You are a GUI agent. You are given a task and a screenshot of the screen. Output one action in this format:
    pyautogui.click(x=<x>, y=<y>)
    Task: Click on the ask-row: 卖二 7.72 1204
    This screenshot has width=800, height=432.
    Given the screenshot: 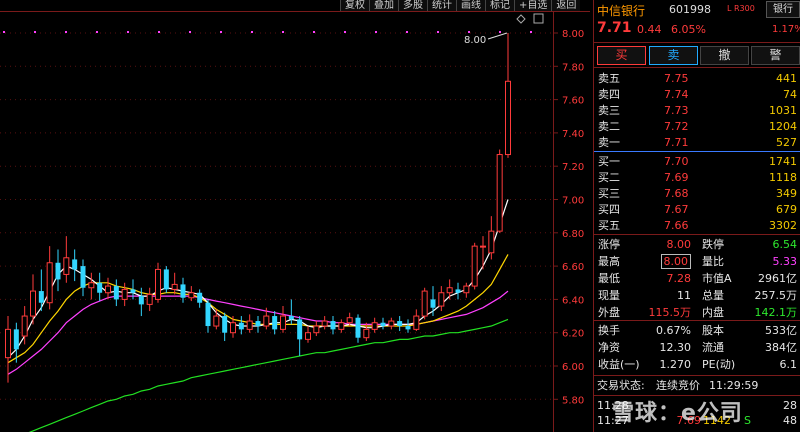 What is the action you would take?
    pyautogui.click(x=697, y=126)
    